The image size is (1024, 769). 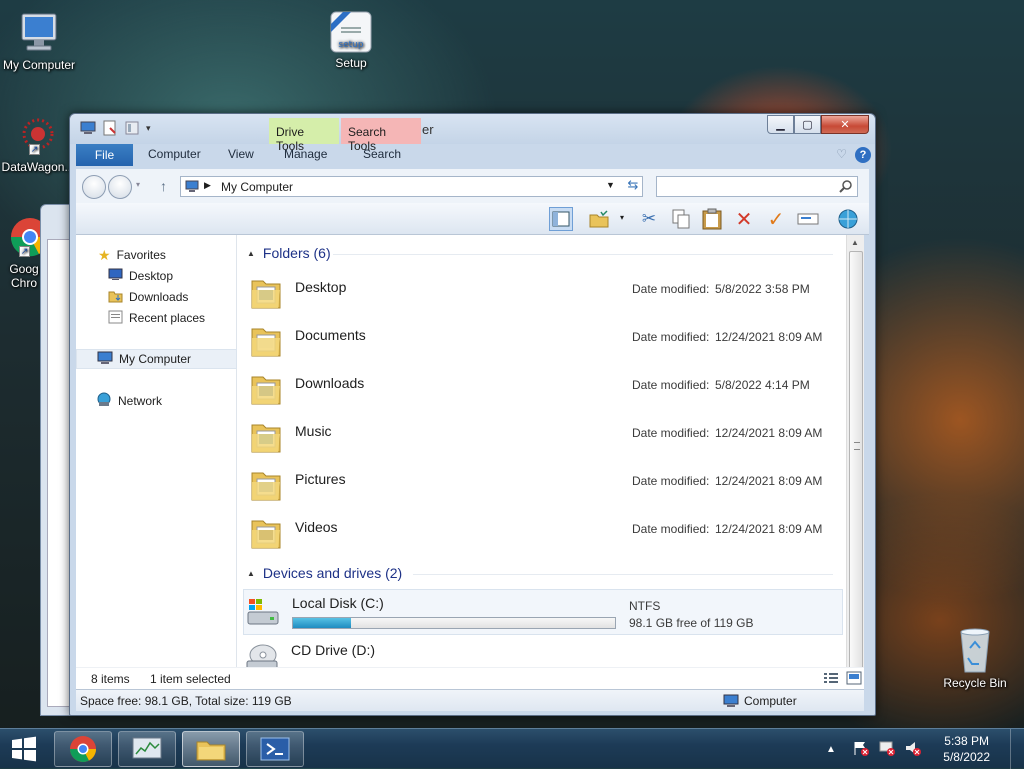 What do you see at coordinates (138, 184) in the screenshot?
I see `recent-locations-icon: ▾` at bounding box center [138, 184].